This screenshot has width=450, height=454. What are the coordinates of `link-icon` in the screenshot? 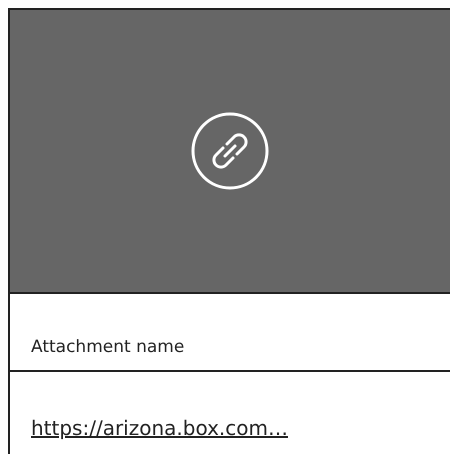 It's located at (230, 151).